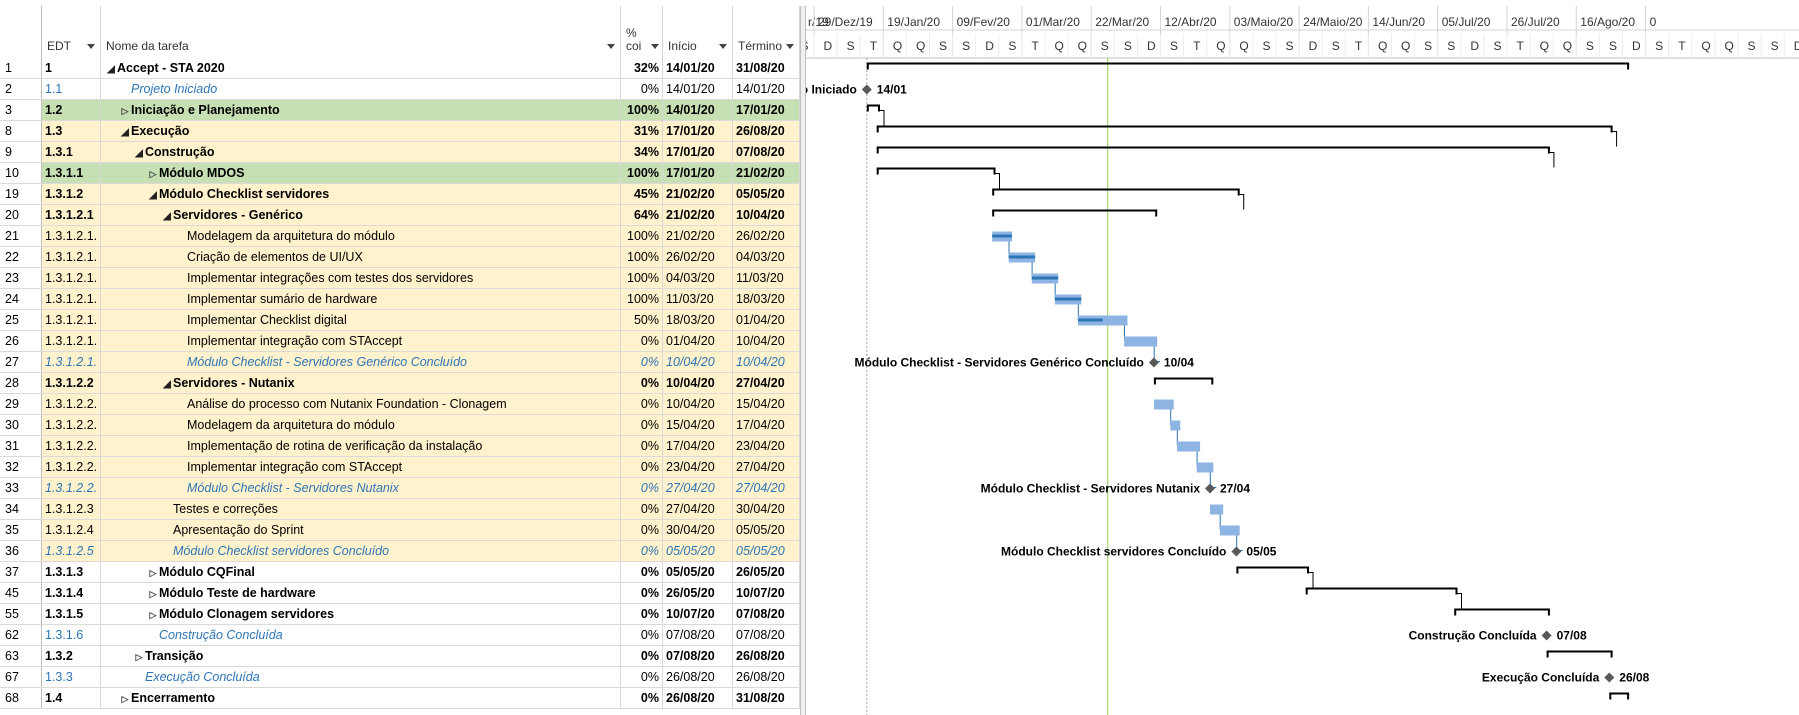 The width and height of the screenshot is (1799, 715). I want to click on end-date-cell: 14/01/20, so click(766, 89).